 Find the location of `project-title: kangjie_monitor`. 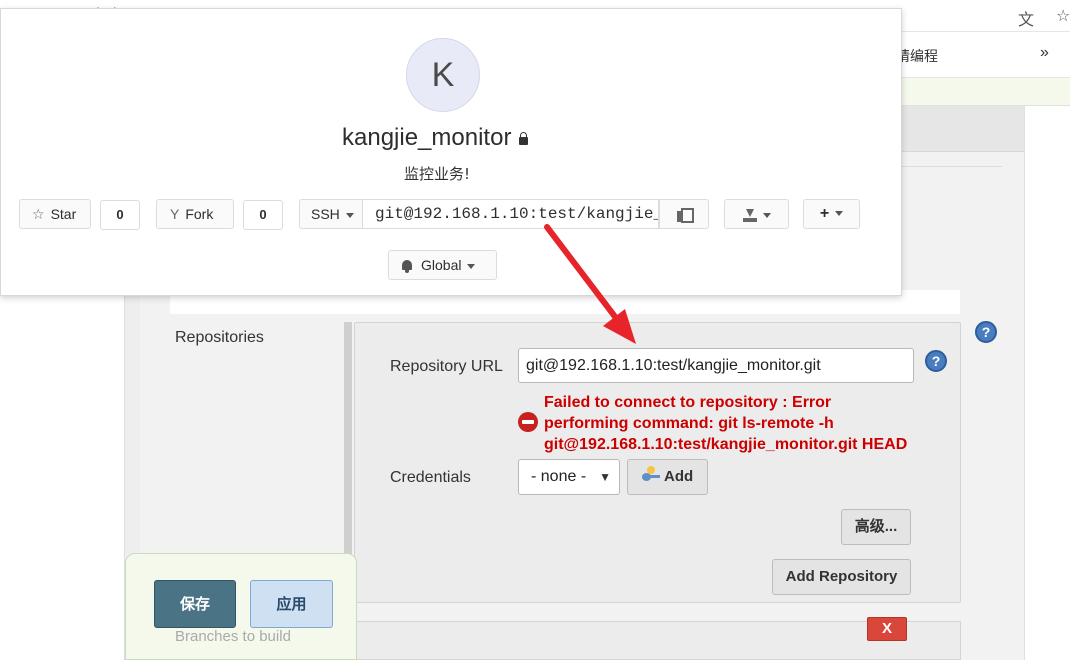

project-title: kangjie_monitor is located at coordinates (435, 138).